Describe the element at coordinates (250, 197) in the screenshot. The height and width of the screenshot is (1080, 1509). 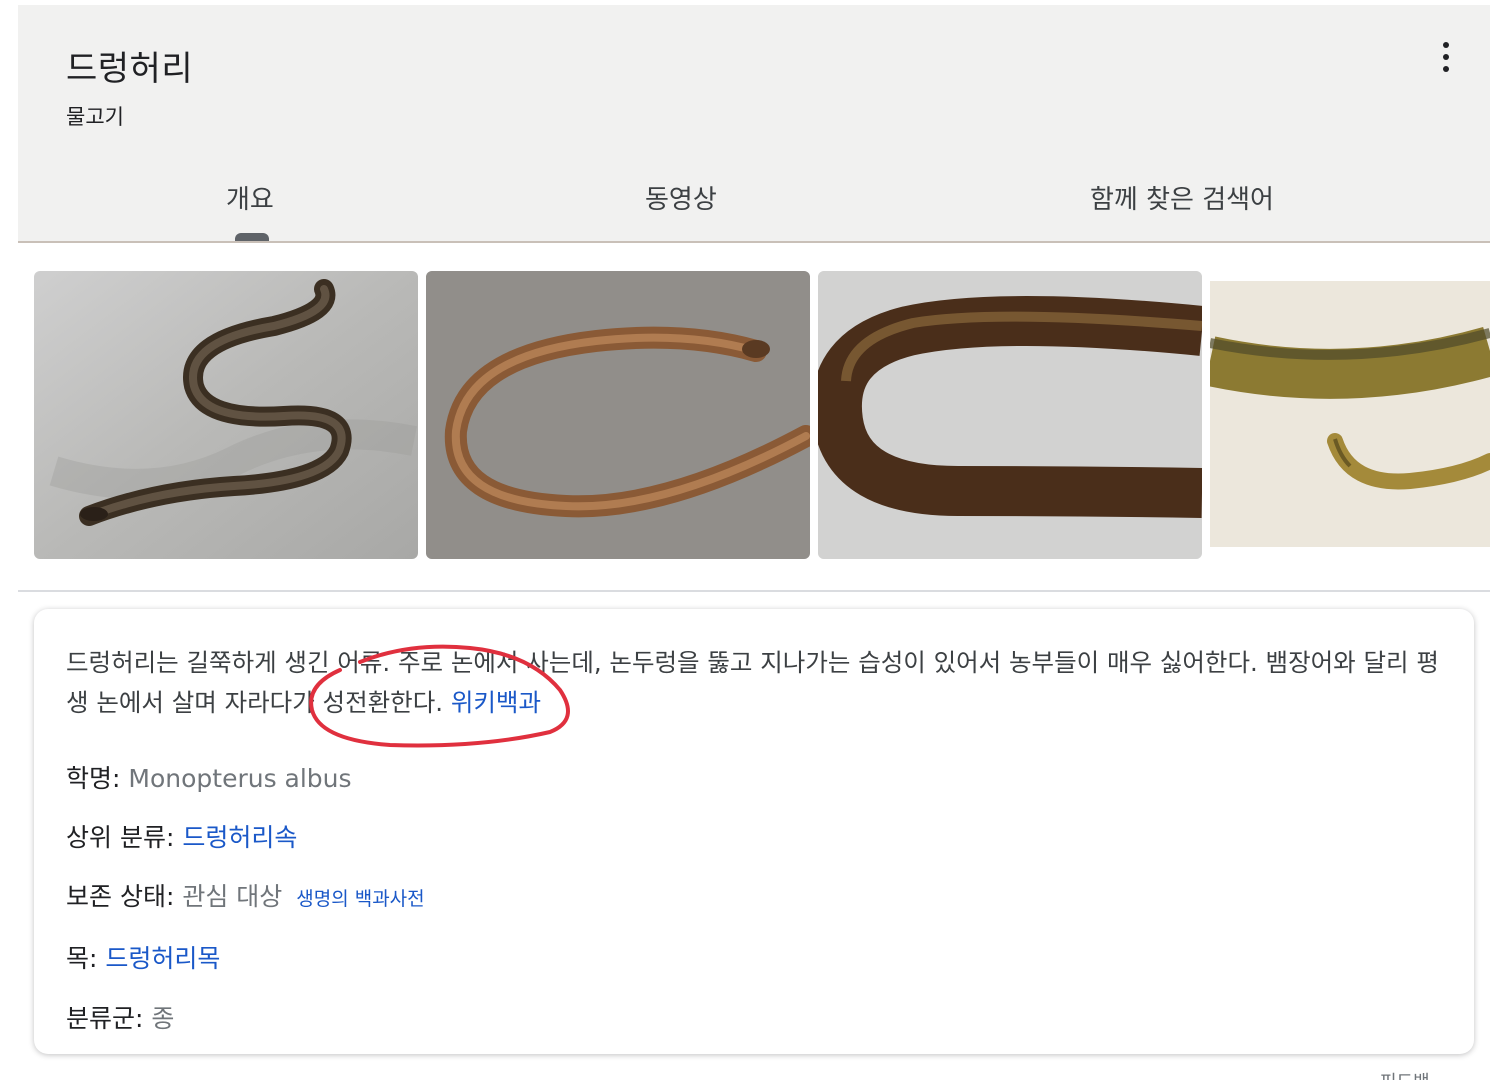
I see `tab-overview: 개요` at that location.